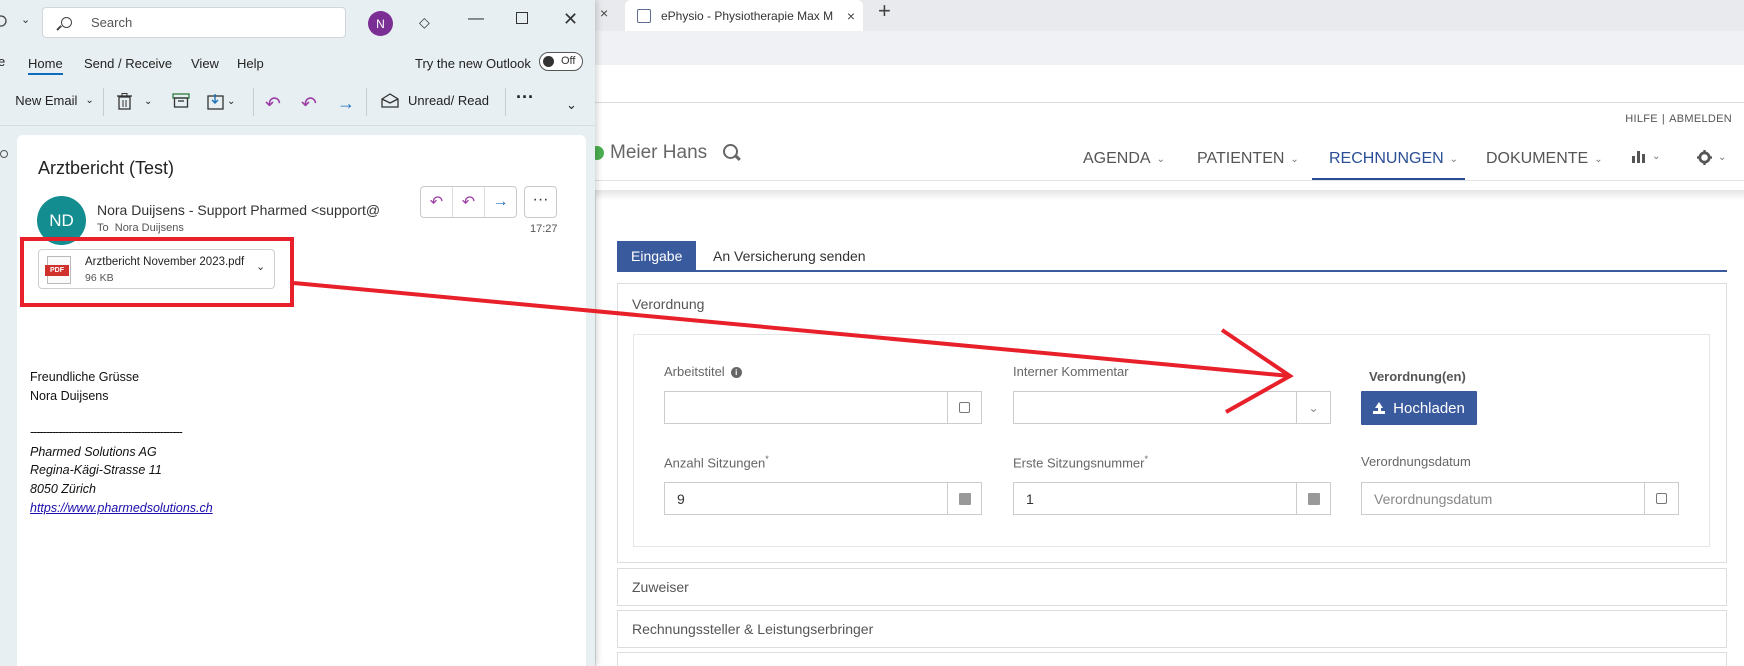  Describe the element at coordinates (309, 104) in the screenshot. I see `reply-all-button: ↶` at that location.